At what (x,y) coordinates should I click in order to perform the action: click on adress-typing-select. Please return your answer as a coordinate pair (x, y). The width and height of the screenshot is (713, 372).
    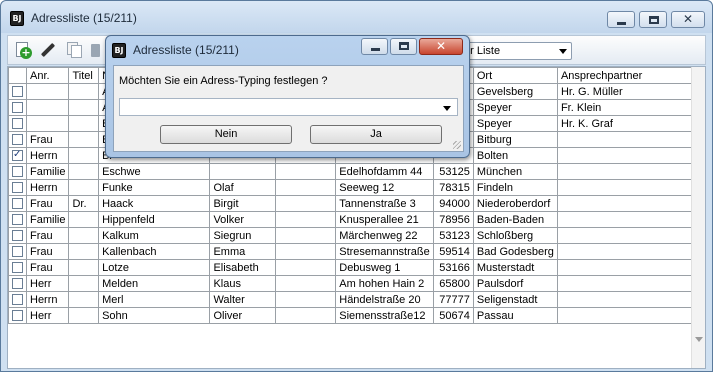
    Looking at the image, I should click on (288, 107).